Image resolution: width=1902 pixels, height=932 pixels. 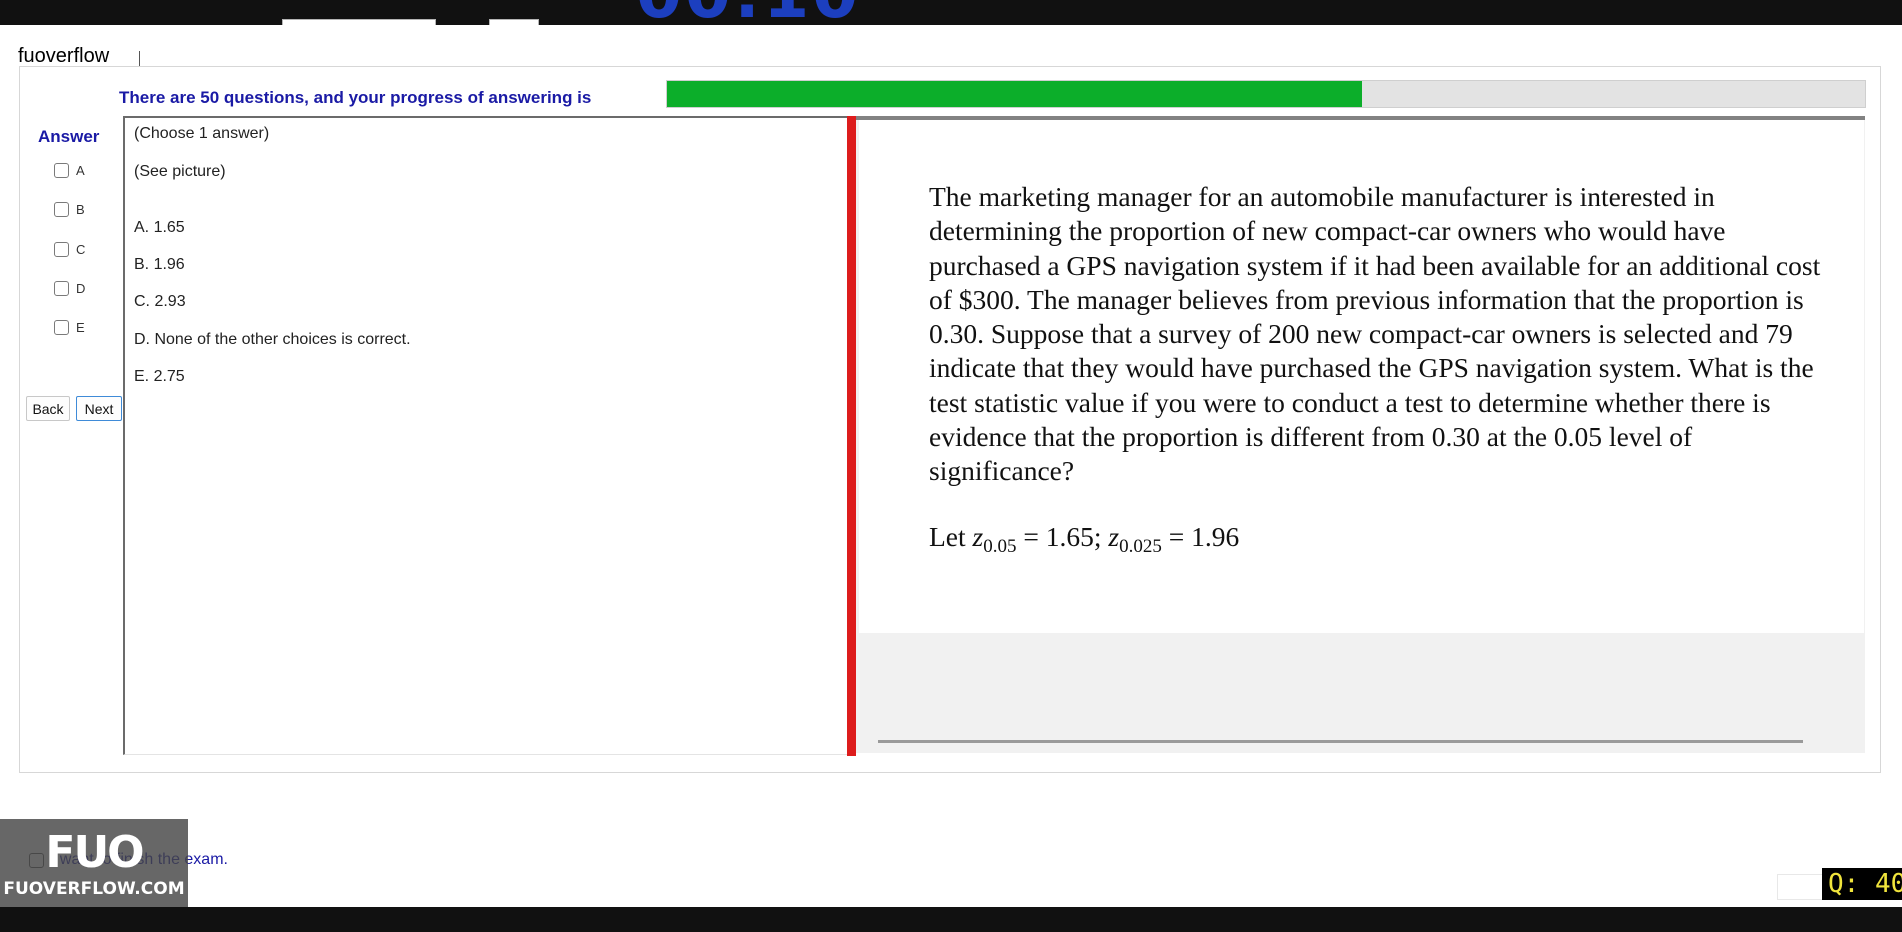 What do you see at coordinates (851, 436) in the screenshot?
I see `panel-splitter` at bounding box center [851, 436].